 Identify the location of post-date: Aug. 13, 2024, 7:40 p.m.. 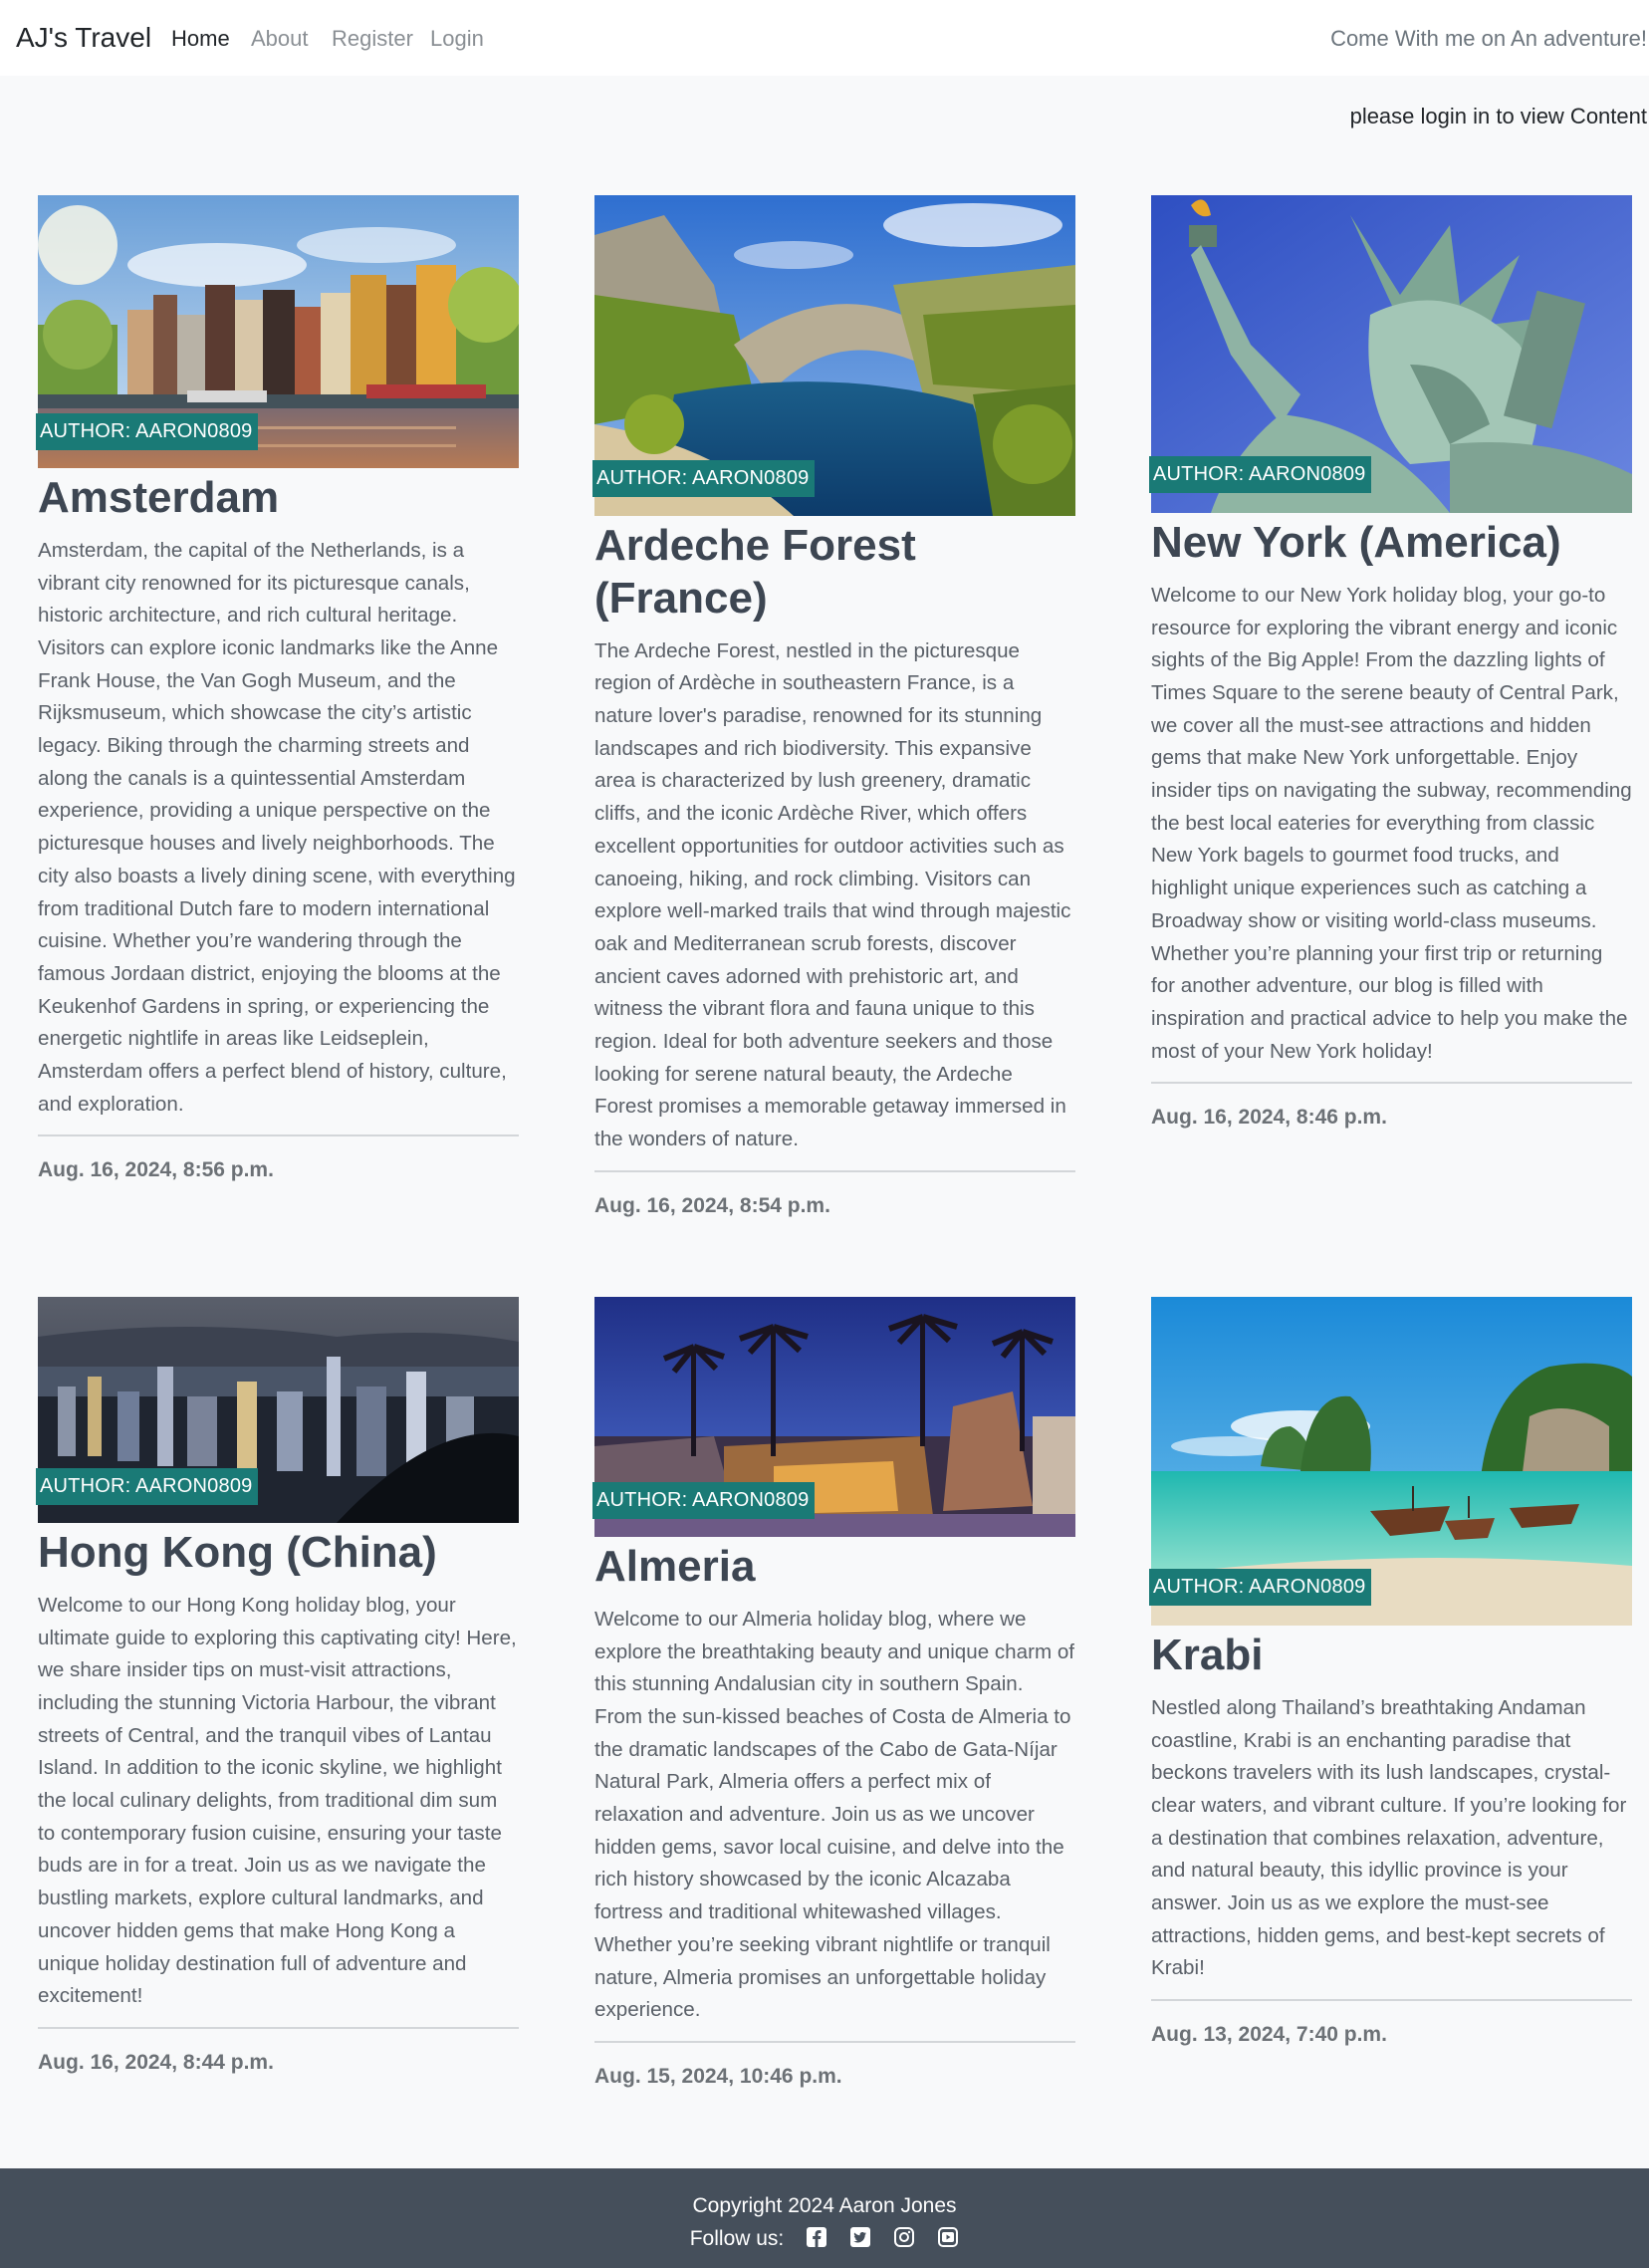
(1269, 2035).